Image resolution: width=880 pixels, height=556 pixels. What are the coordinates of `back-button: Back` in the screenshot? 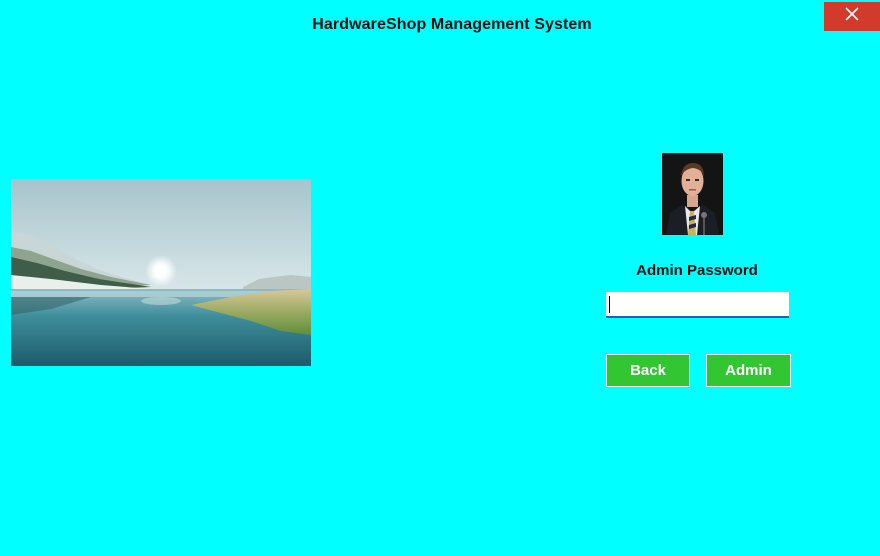 It's located at (648, 370).